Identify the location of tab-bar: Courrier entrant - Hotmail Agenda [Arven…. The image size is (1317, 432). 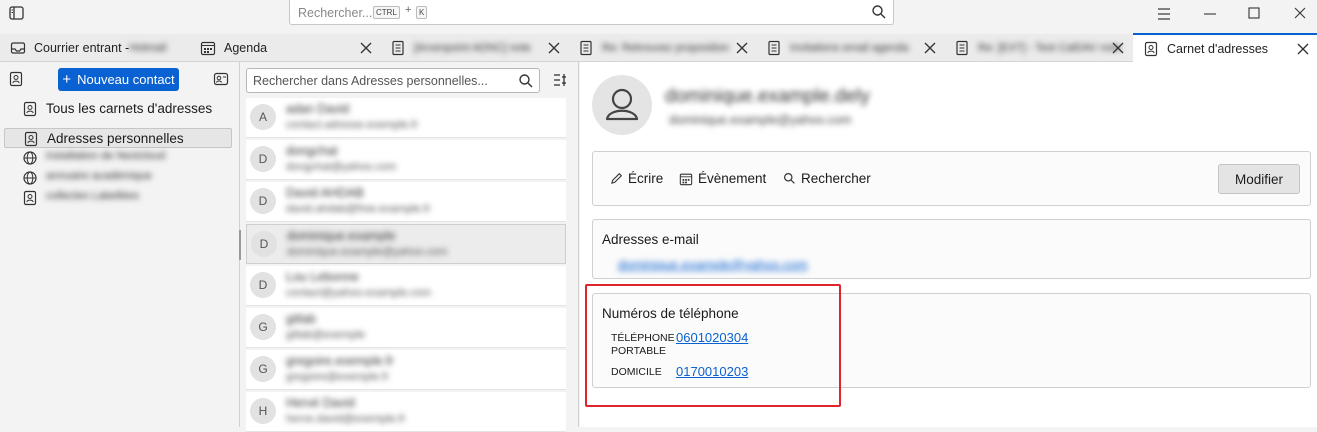
(658, 47).